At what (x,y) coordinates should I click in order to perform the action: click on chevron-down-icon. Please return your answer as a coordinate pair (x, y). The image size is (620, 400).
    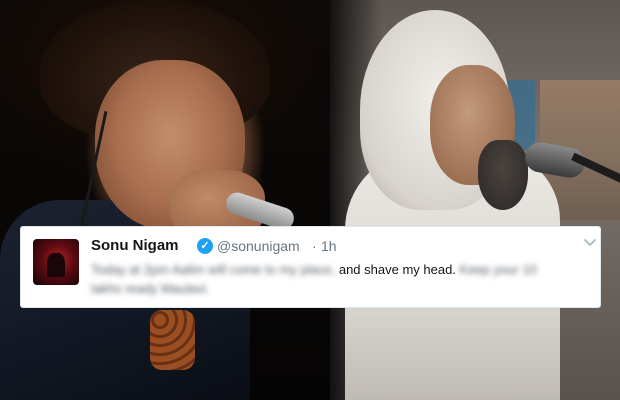
    Looking at the image, I should click on (590, 243).